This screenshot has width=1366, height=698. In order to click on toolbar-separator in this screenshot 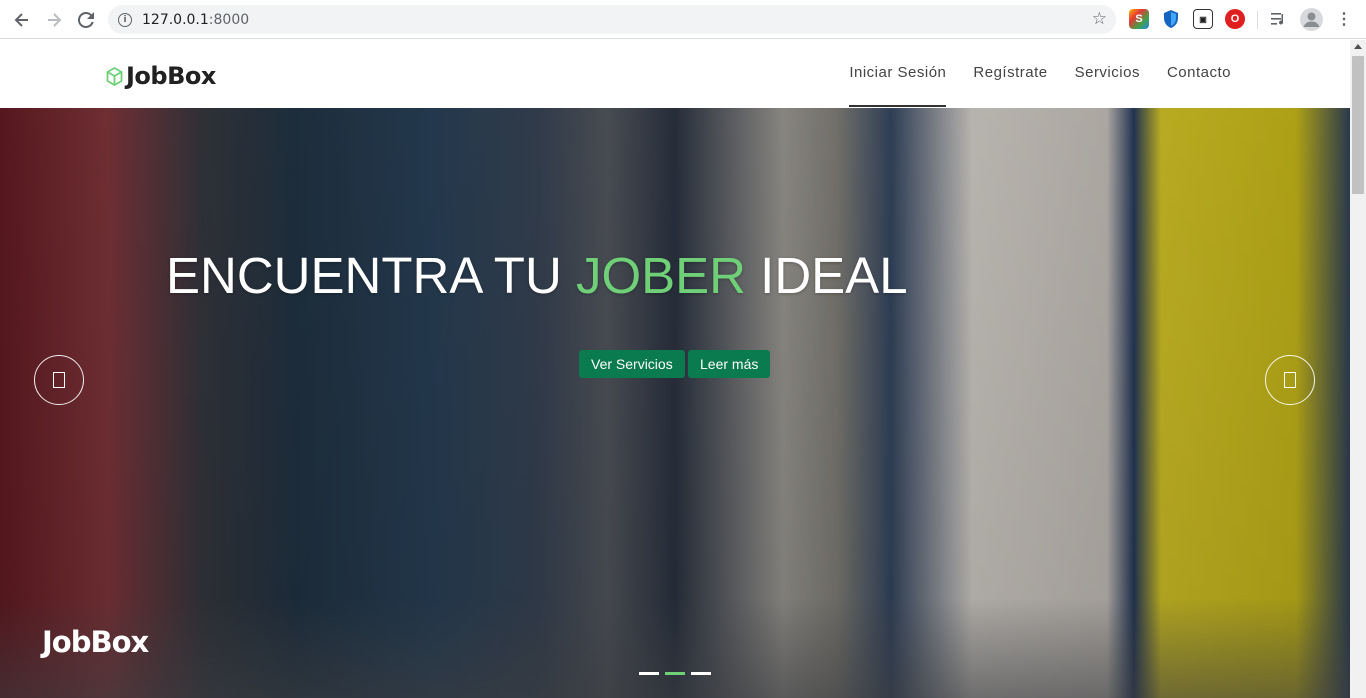, I will do `click(1257, 20)`.